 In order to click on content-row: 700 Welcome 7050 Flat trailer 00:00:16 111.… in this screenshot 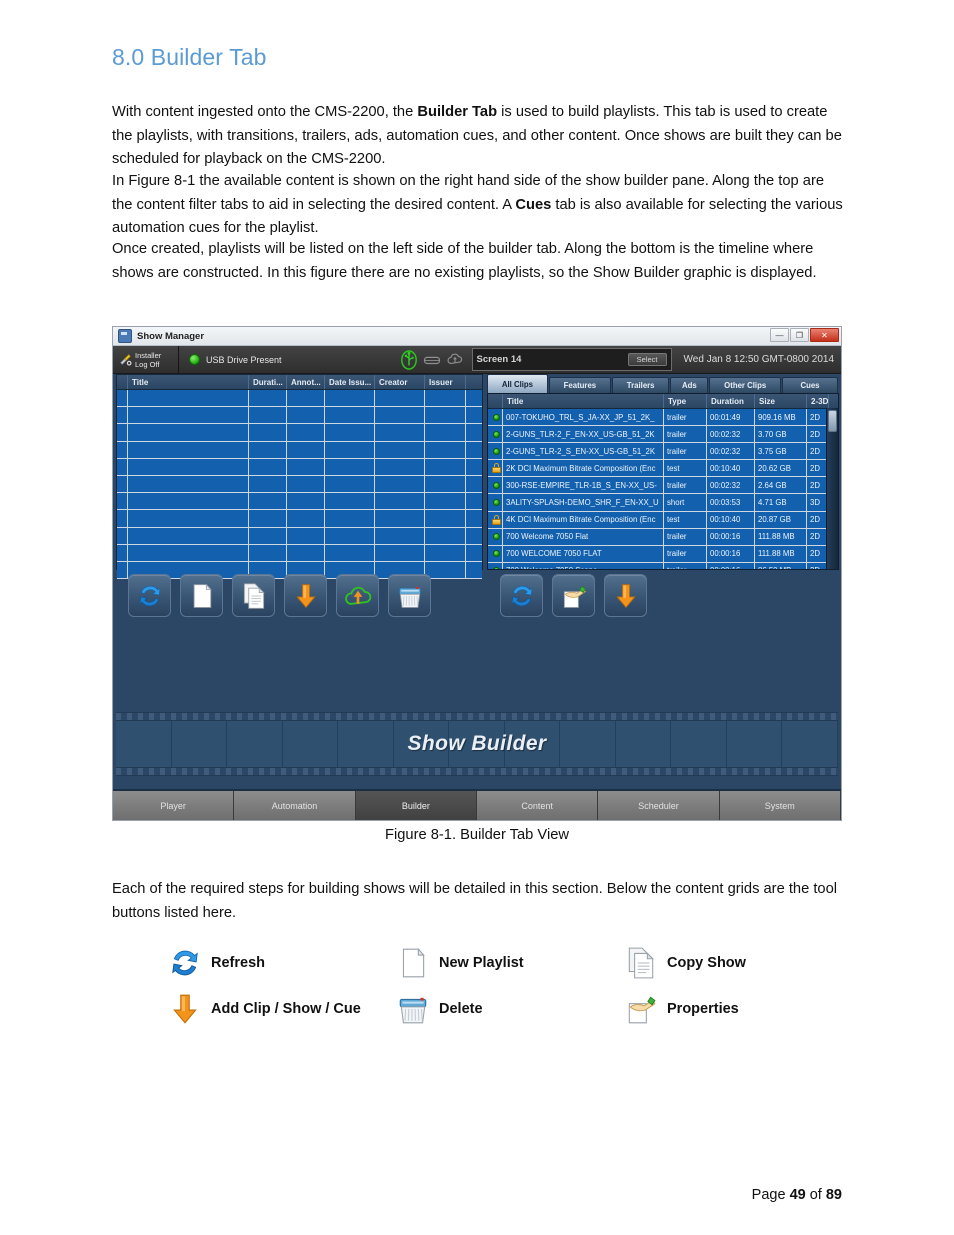, I will do `click(663, 537)`.